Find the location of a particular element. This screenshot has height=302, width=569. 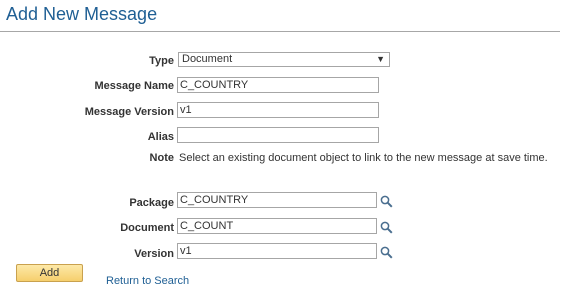

document-field is located at coordinates (277, 226).